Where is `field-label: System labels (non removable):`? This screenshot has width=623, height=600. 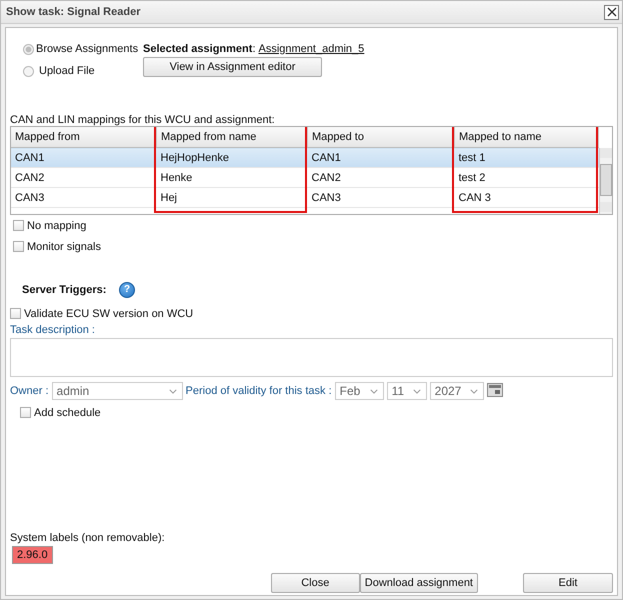 field-label: System labels (non removable): is located at coordinates (88, 538).